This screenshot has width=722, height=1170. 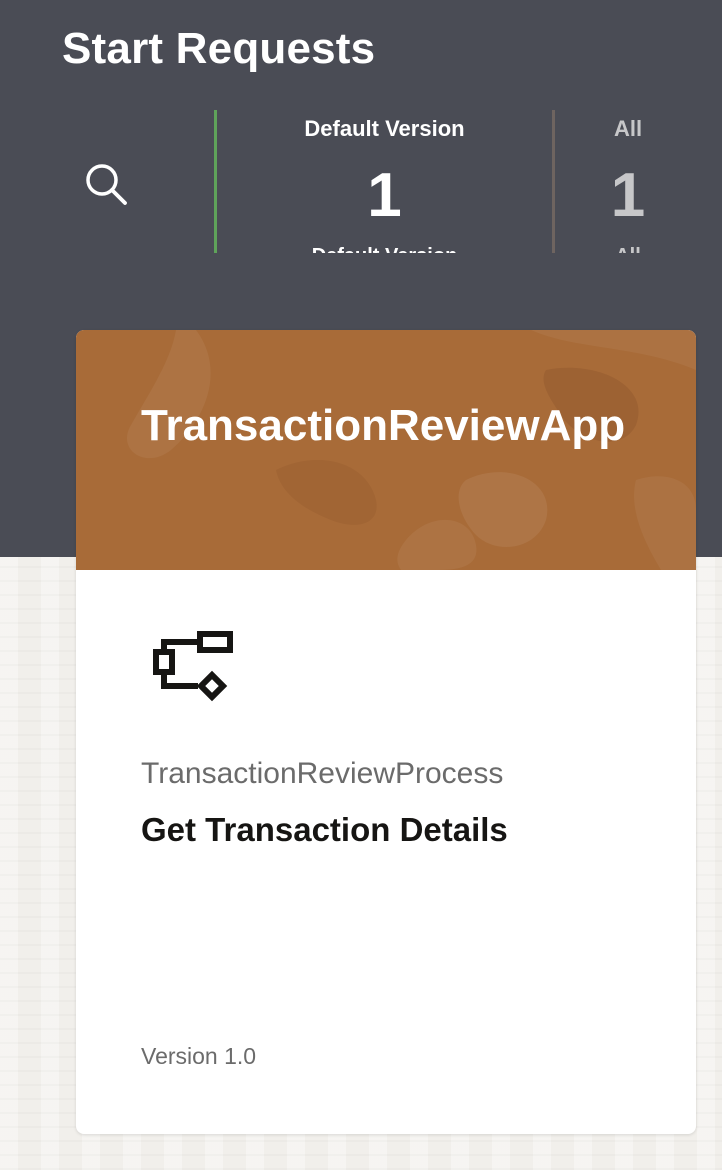 I want to click on card-version: Version 1.0, so click(x=199, y=1056).